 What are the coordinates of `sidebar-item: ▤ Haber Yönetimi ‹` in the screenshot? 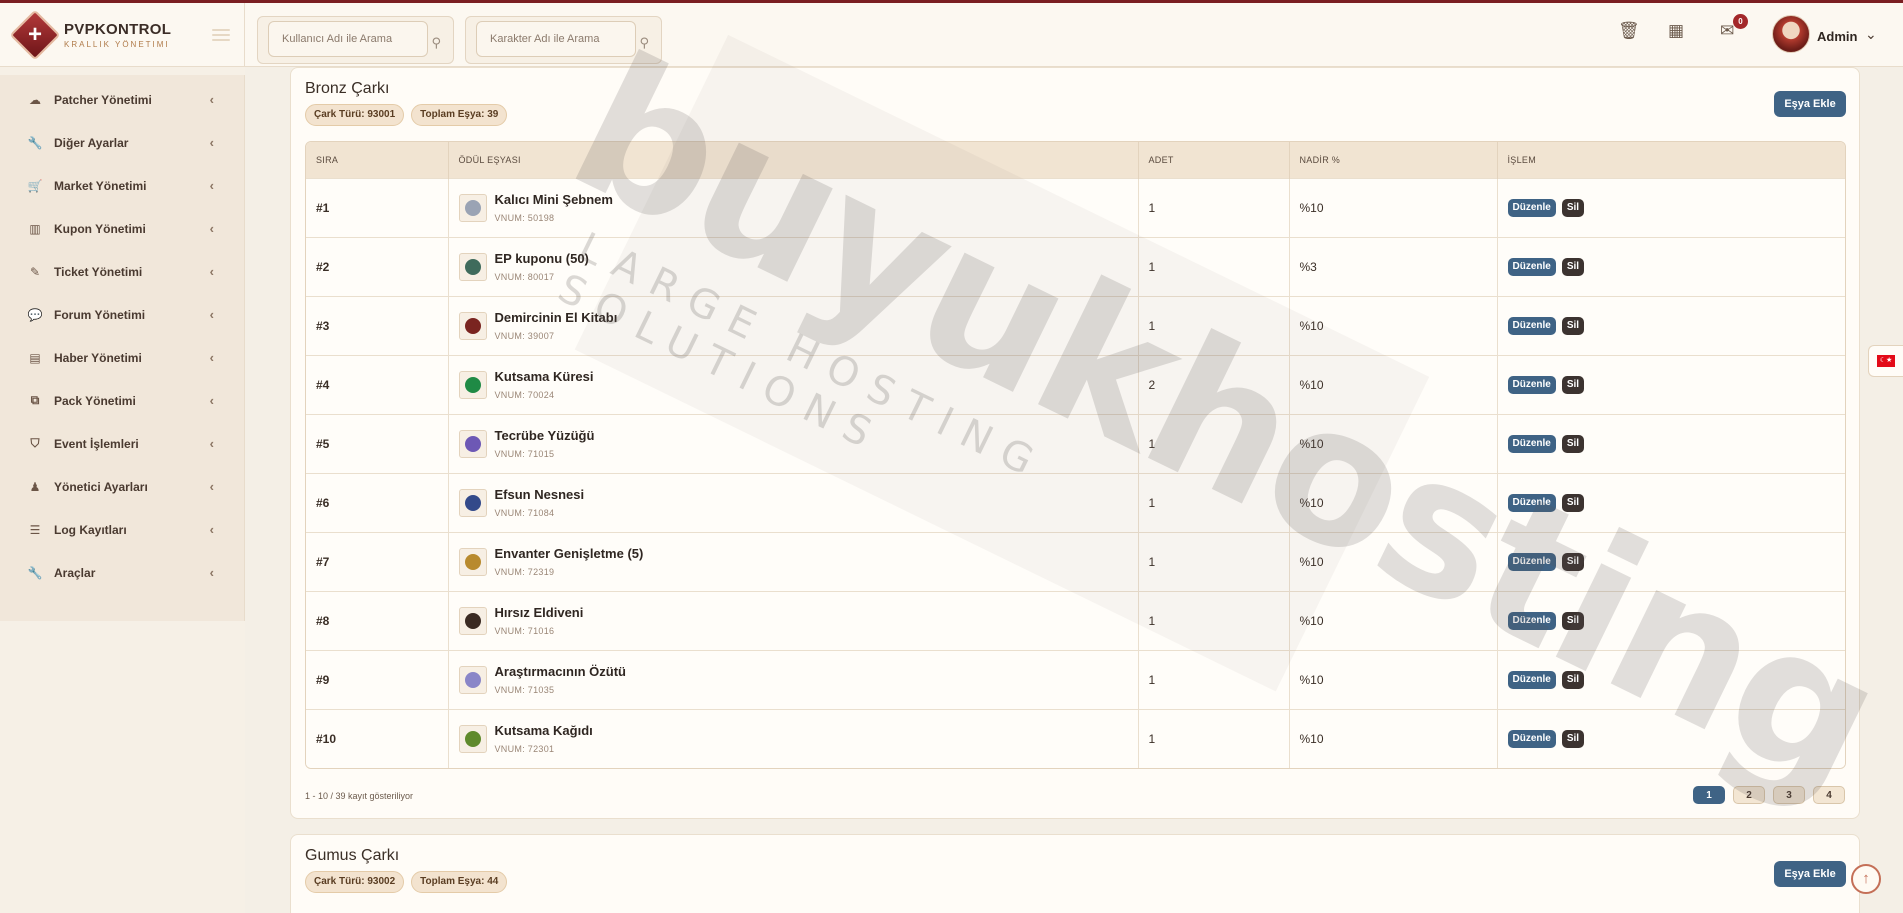 It's located at (122, 357).